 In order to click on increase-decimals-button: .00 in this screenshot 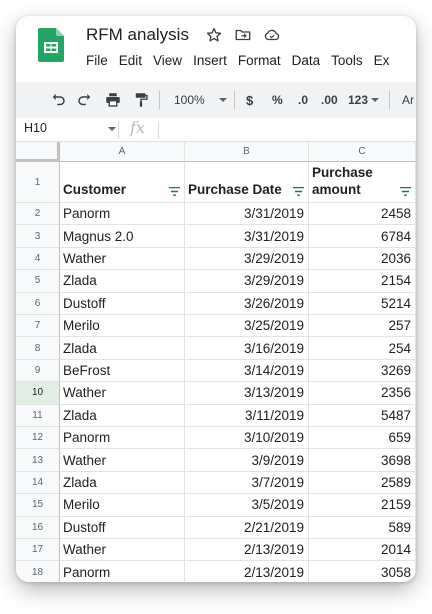, I will do `click(329, 100)`.